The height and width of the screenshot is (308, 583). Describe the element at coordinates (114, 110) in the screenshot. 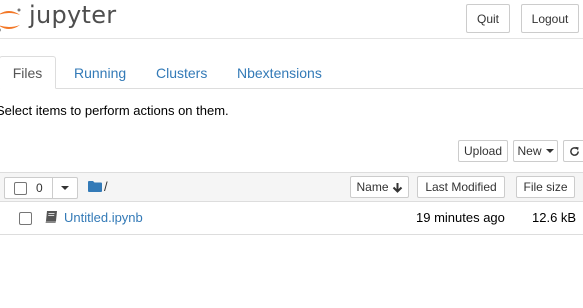

I see `selection-hint: Select items to perform actions on them.` at that location.